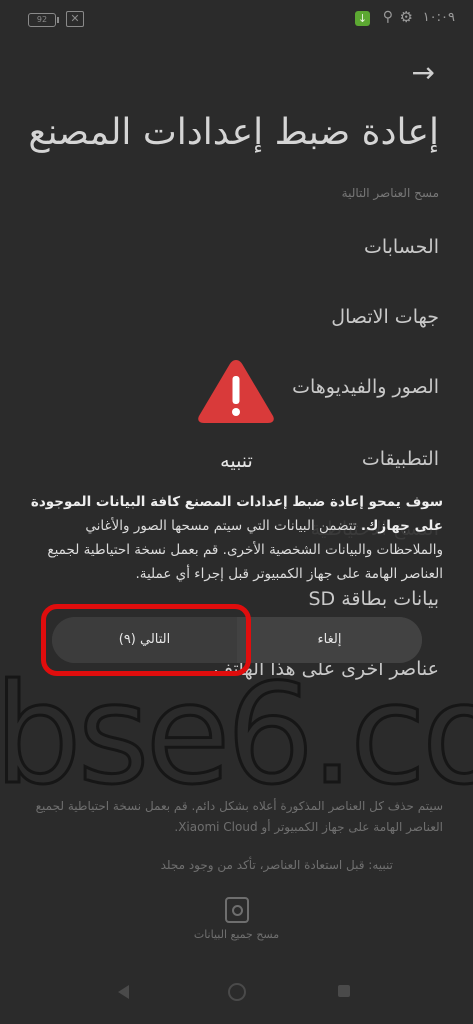  Describe the element at coordinates (438, 17) in the screenshot. I see `status-time: ١٠:٠٩` at that location.